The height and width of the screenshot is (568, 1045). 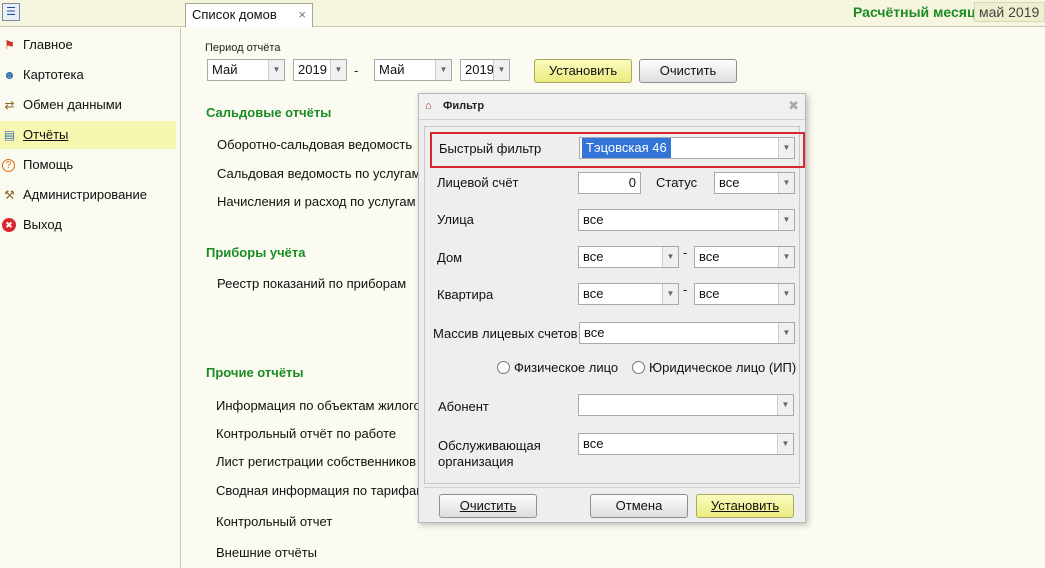 I want to click on filter-apply-button: Установить, so click(x=745, y=506).